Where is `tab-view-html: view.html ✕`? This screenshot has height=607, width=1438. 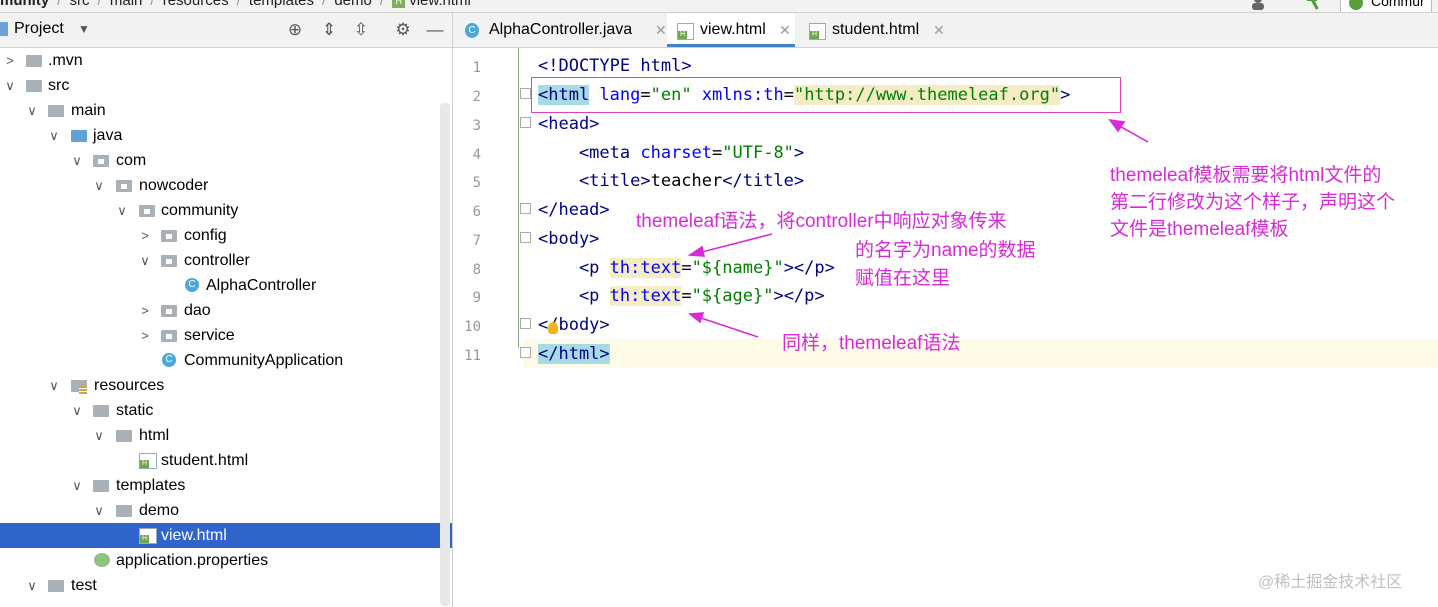 tab-view-html: view.html ✕ is located at coordinates (731, 30).